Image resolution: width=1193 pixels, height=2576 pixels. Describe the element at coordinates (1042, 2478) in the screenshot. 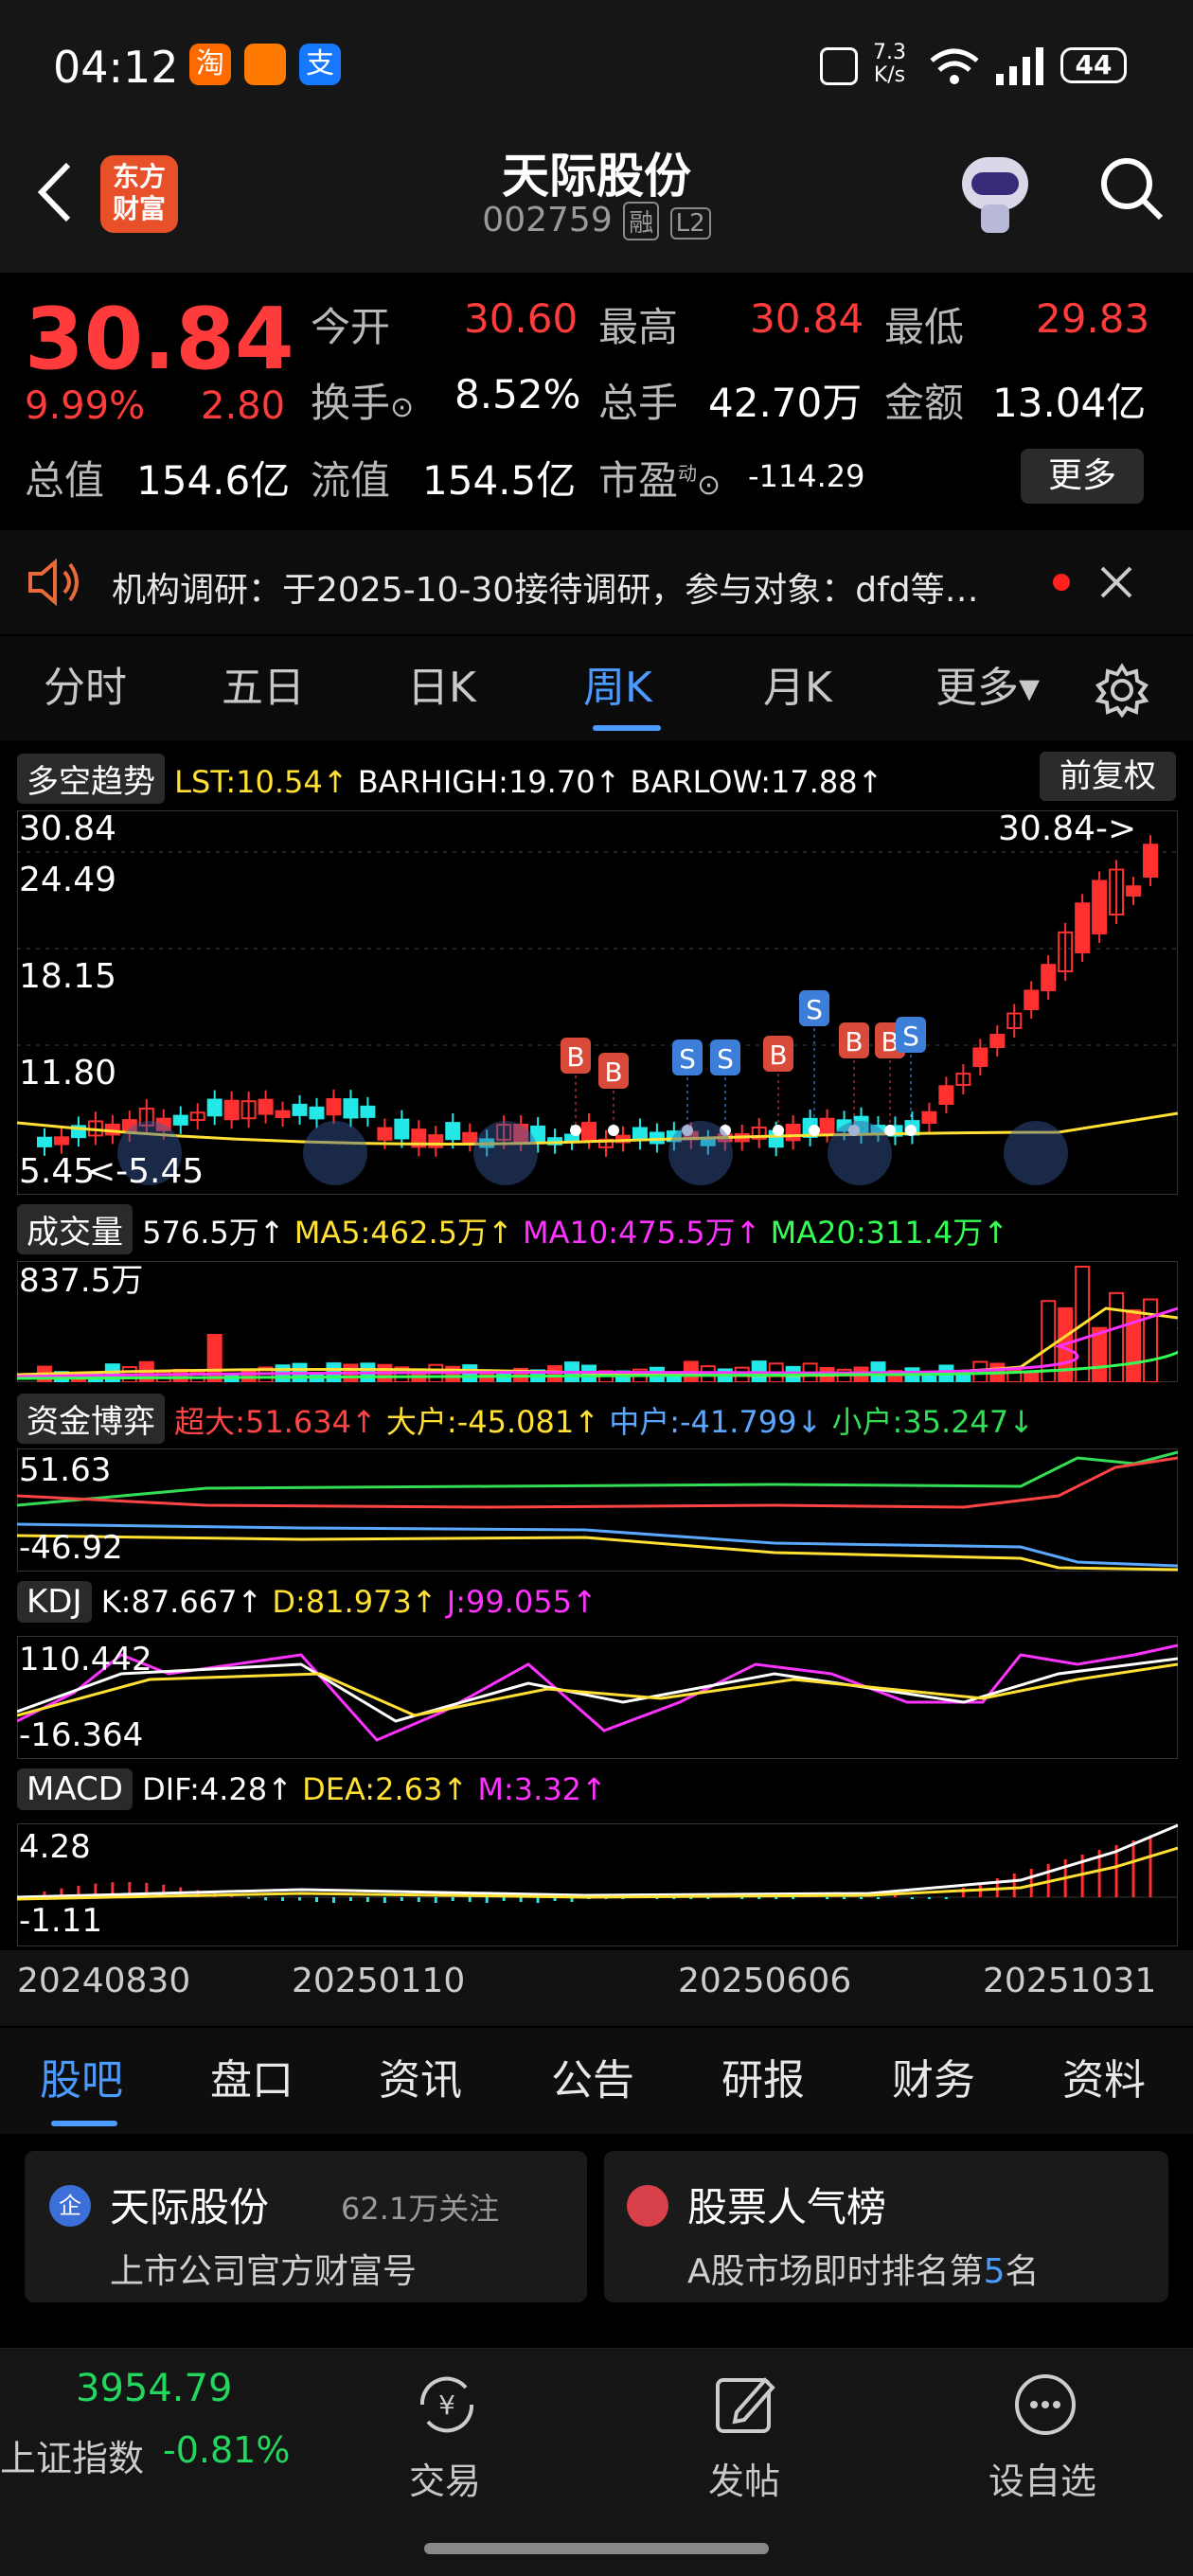

I see `watchlist-label: 设自选` at that location.